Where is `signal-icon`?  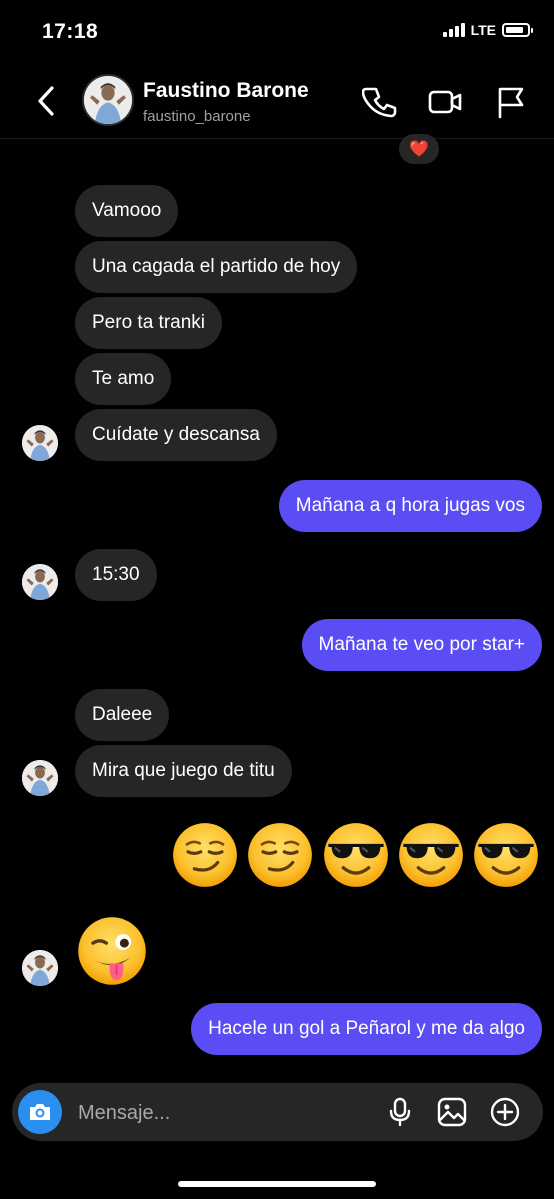 signal-icon is located at coordinates (453, 30).